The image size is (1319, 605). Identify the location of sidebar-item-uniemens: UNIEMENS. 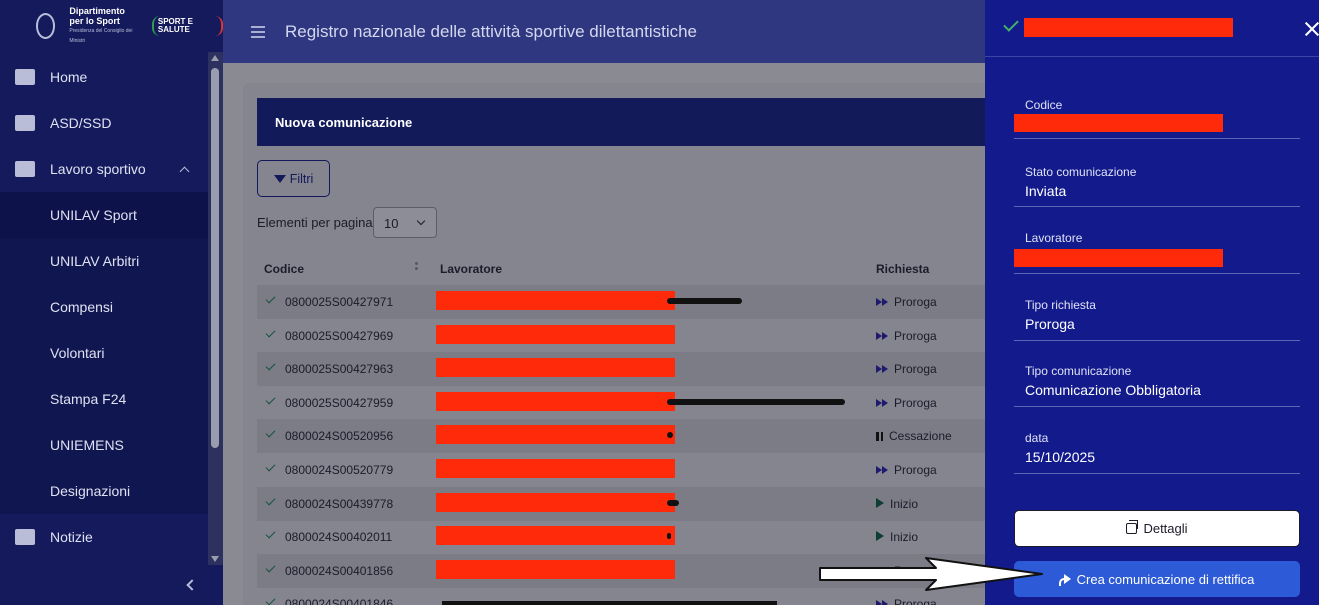
(104, 445).